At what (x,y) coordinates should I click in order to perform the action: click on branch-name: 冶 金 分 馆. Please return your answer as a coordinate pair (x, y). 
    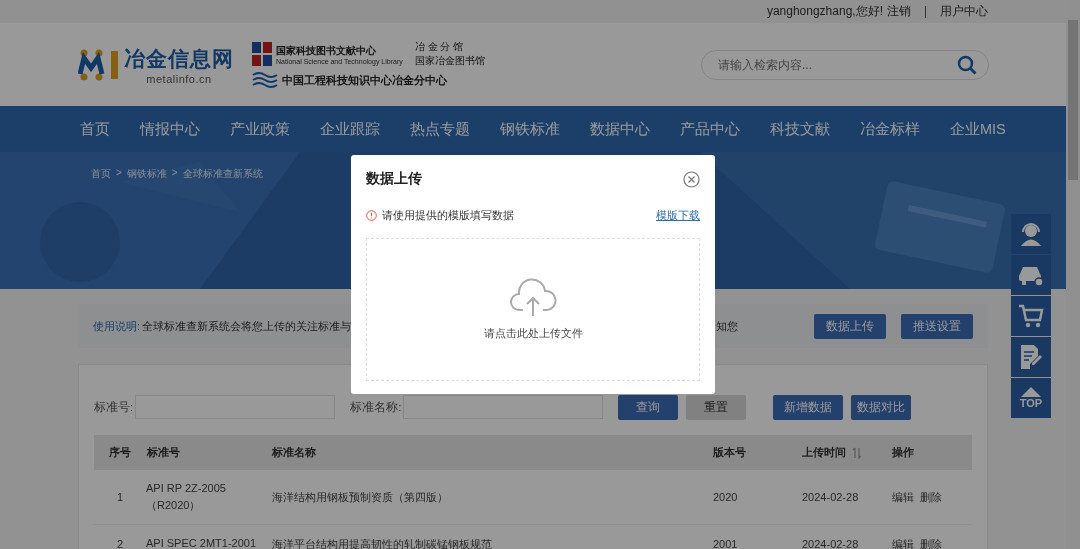
    Looking at the image, I should click on (439, 47).